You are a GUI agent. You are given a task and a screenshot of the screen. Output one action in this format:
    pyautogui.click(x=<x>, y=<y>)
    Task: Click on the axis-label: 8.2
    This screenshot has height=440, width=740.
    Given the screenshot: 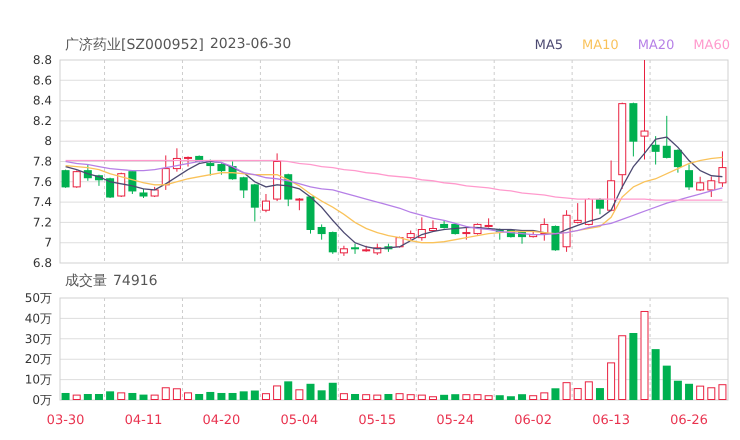 What is the action you would take?
    pyautogui.click(x=42, y=121)
    